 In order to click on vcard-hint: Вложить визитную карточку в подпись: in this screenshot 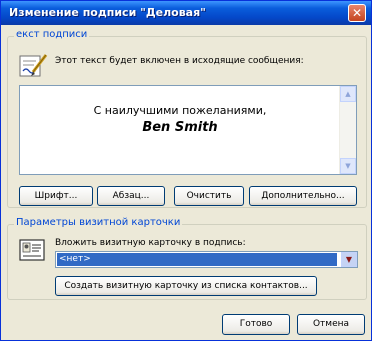, I will do `click(150, 243)`.